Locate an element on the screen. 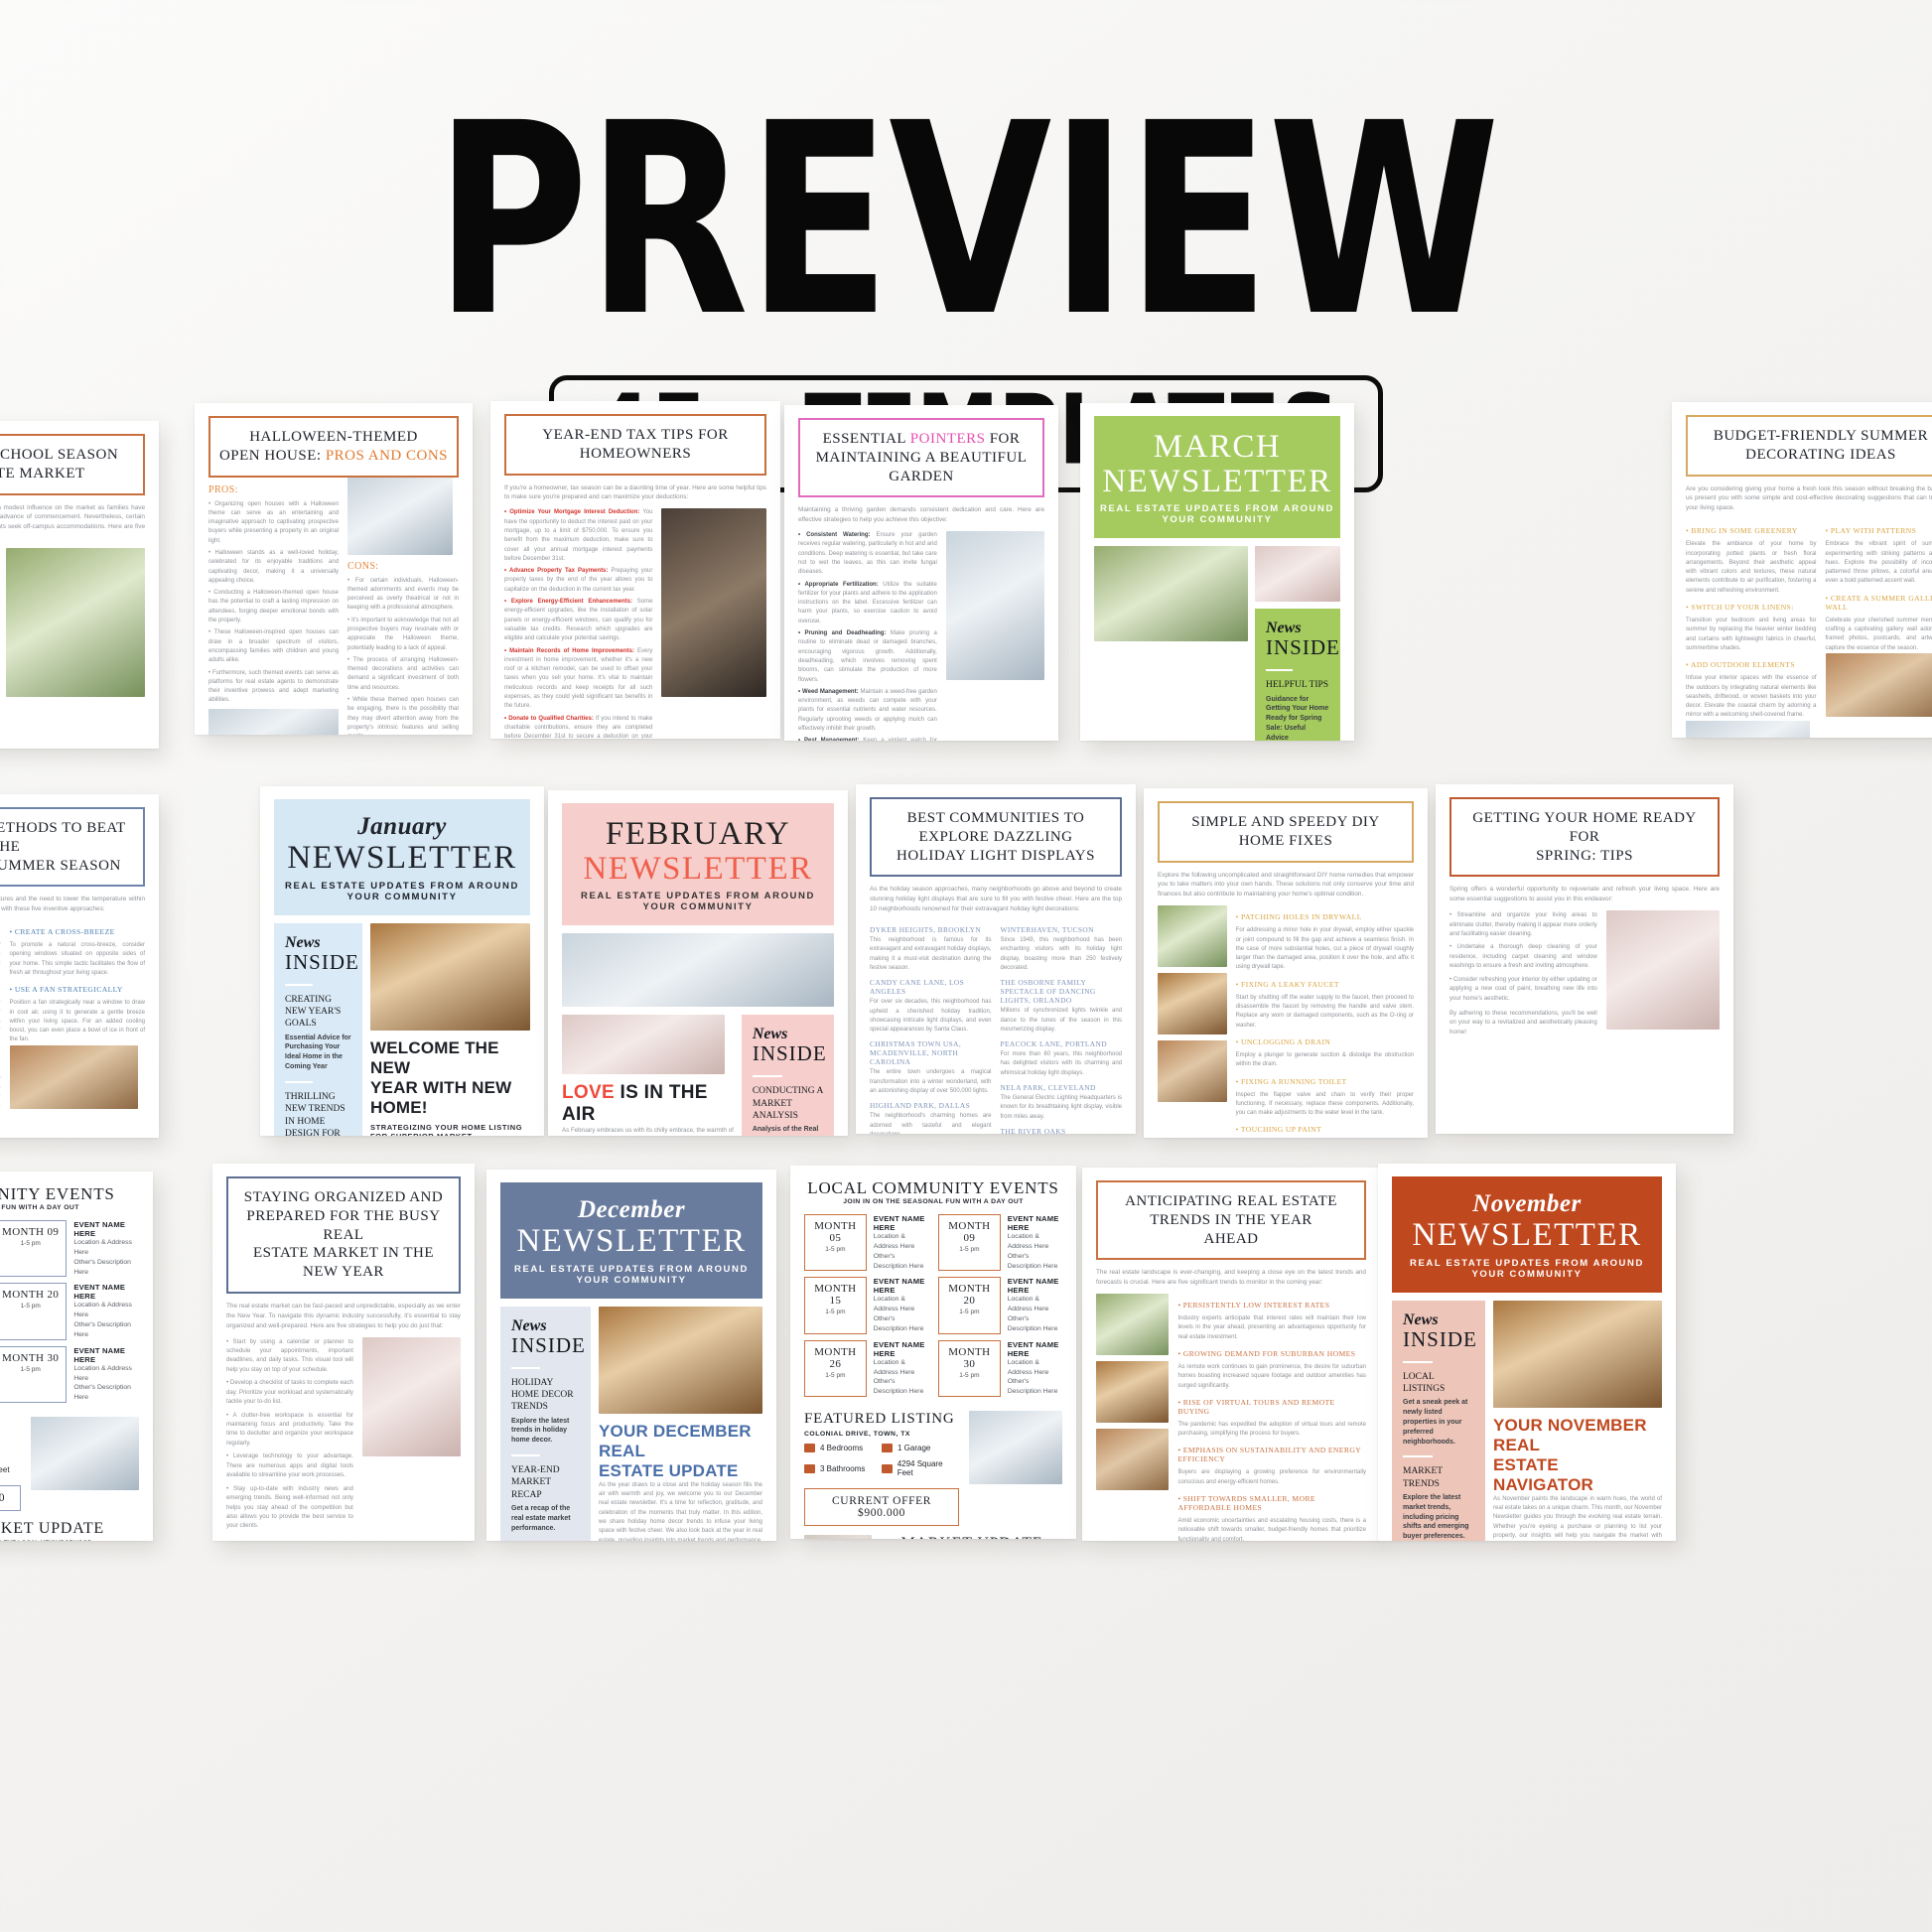  news-divider is located at coordinates (1279, 670).